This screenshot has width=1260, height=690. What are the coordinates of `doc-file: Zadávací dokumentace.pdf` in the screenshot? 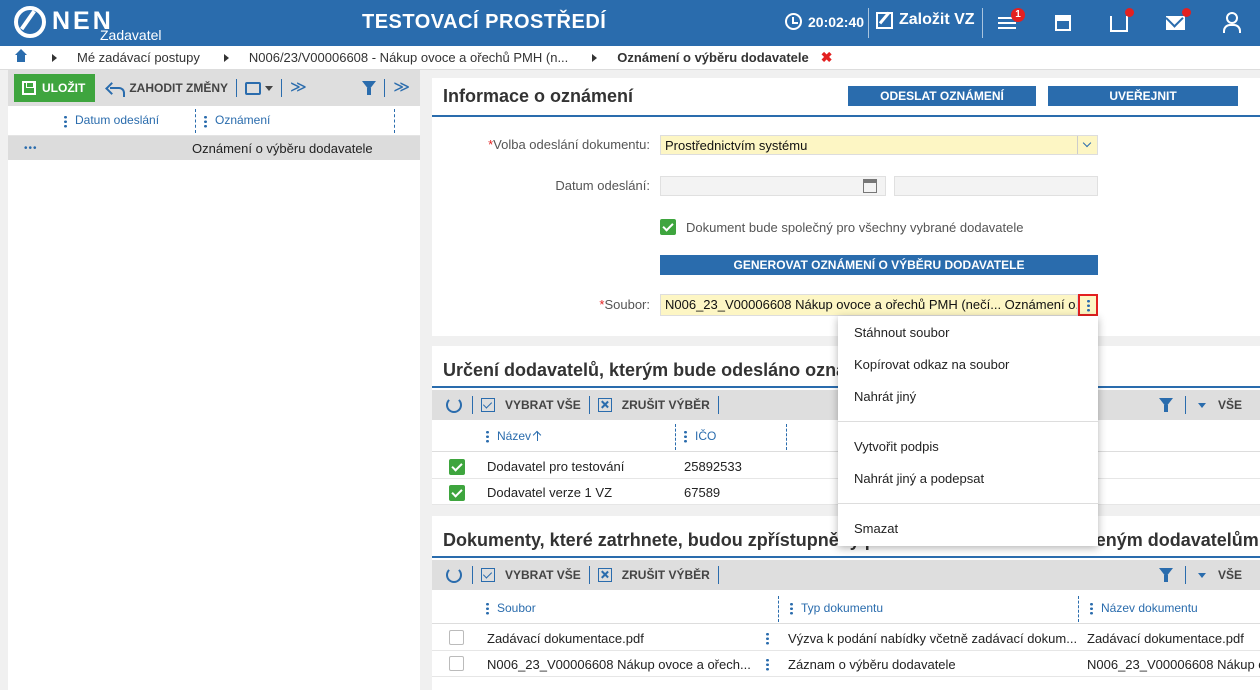 It's located at (565, 638).